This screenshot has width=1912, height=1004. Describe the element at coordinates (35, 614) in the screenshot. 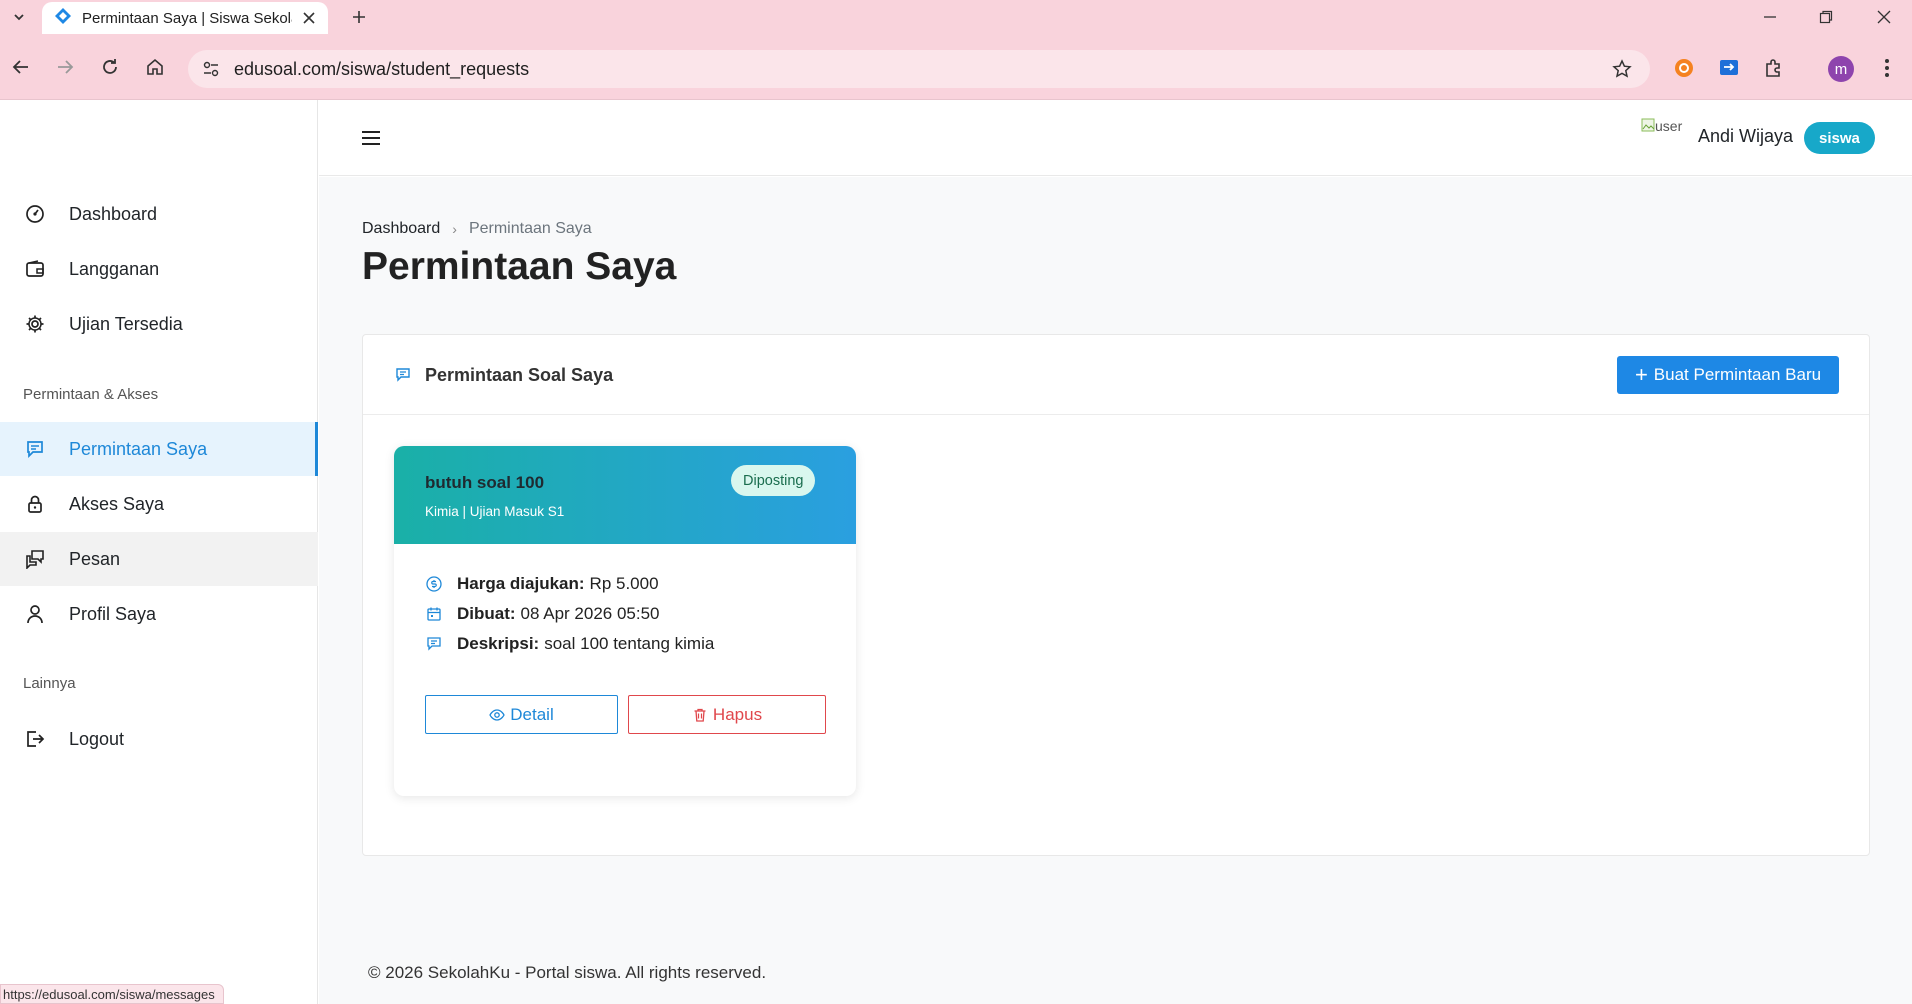

I see `user-icon` at that location.